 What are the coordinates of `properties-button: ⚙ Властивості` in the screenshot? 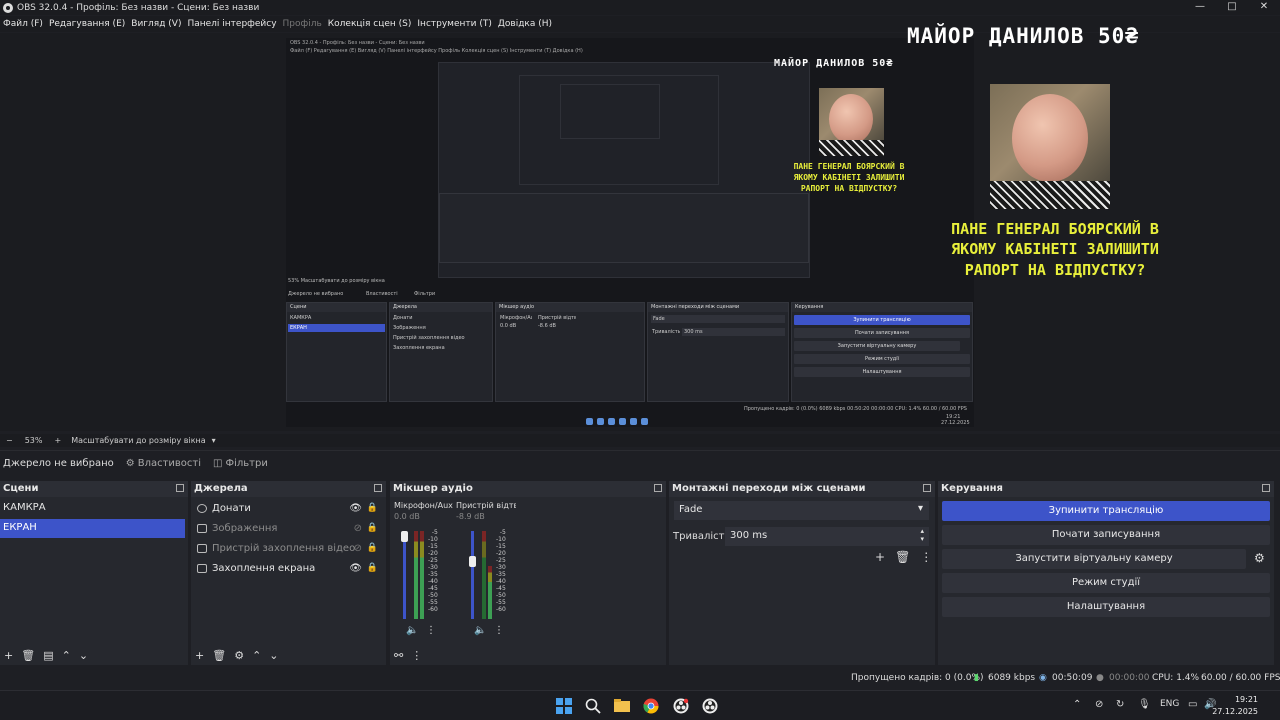 It's located at (163, 463).